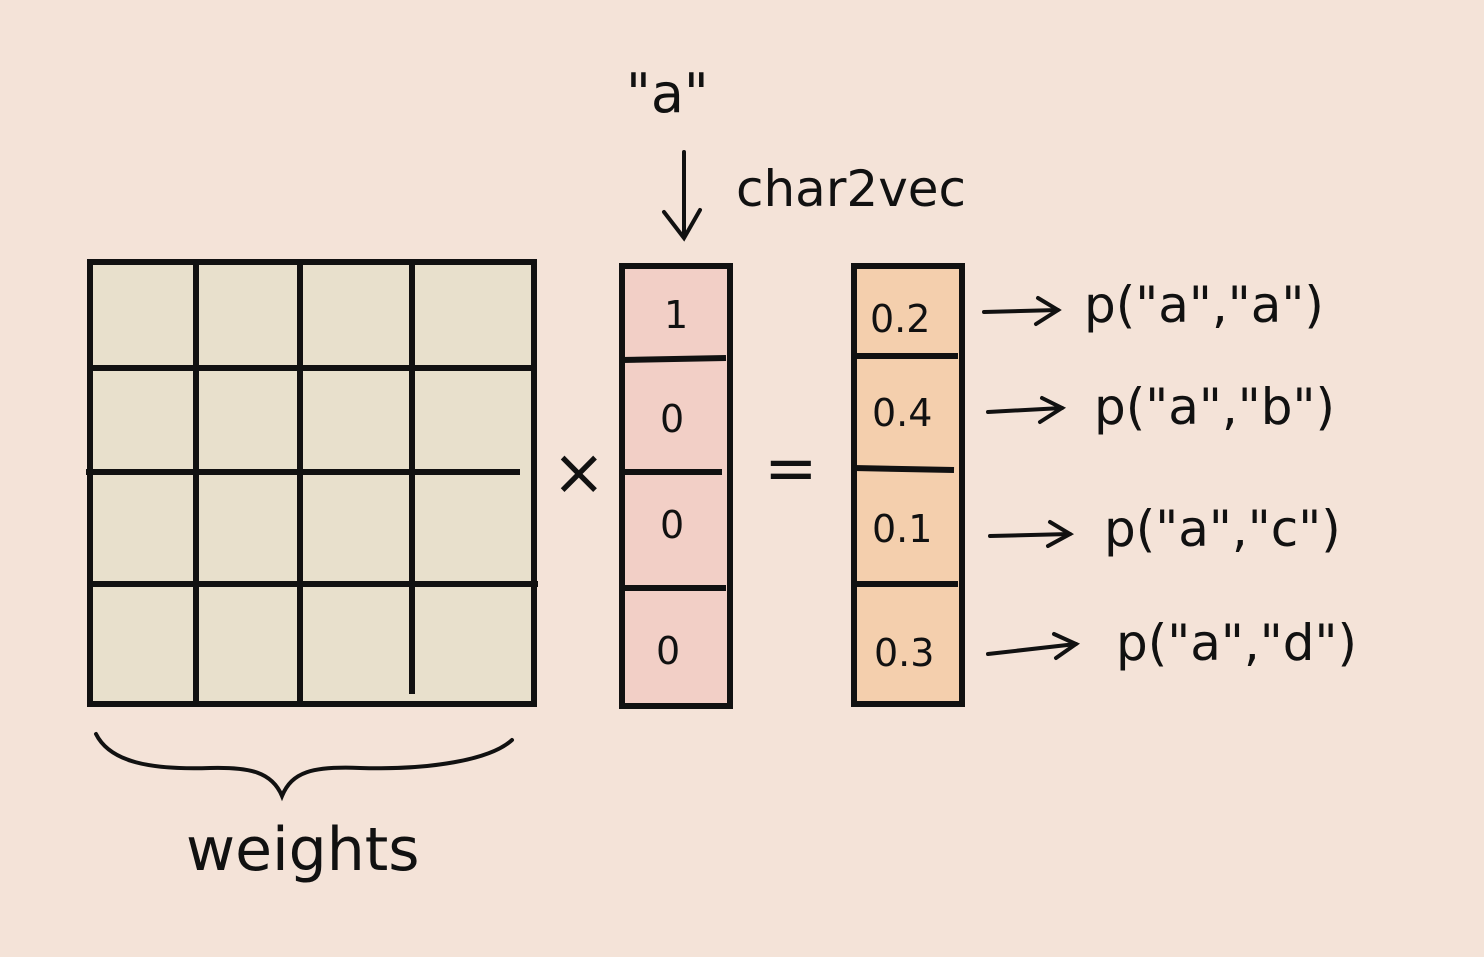 Image resolution: width=1484 pixels, height=957 pixels. I want to click on output-vector-cell: 0.2, so click(900, 319).